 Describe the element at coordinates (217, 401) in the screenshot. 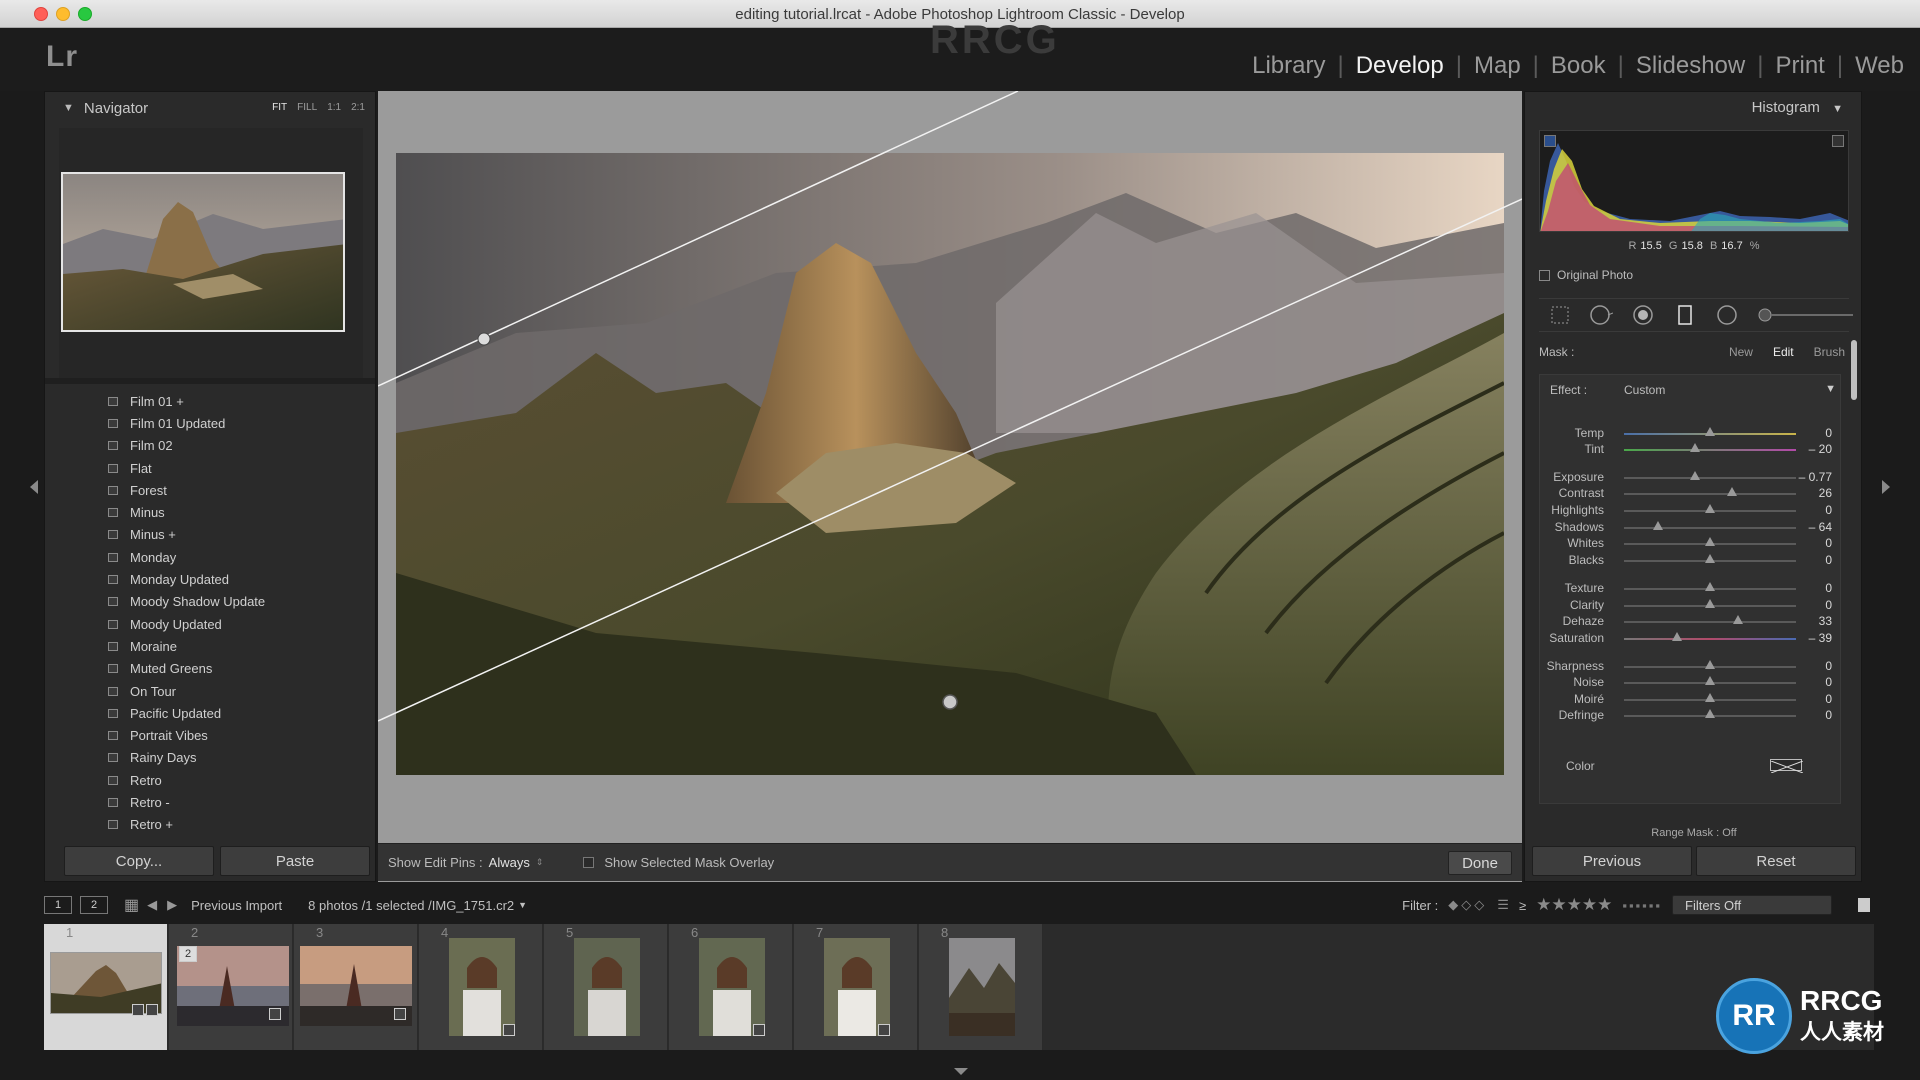

I see `preset-item: Film 01 +` at that location.